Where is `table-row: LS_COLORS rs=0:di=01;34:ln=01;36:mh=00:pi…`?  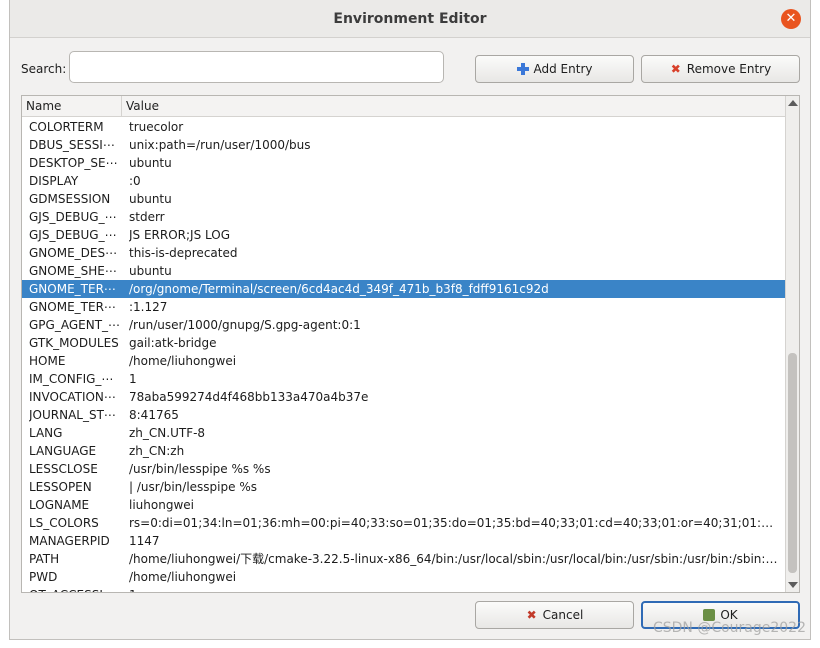 table-row: LS_COLORS rs=0:di=01;34:ln=01;36:mh=00:pi… is located at coordinates (403, 523).